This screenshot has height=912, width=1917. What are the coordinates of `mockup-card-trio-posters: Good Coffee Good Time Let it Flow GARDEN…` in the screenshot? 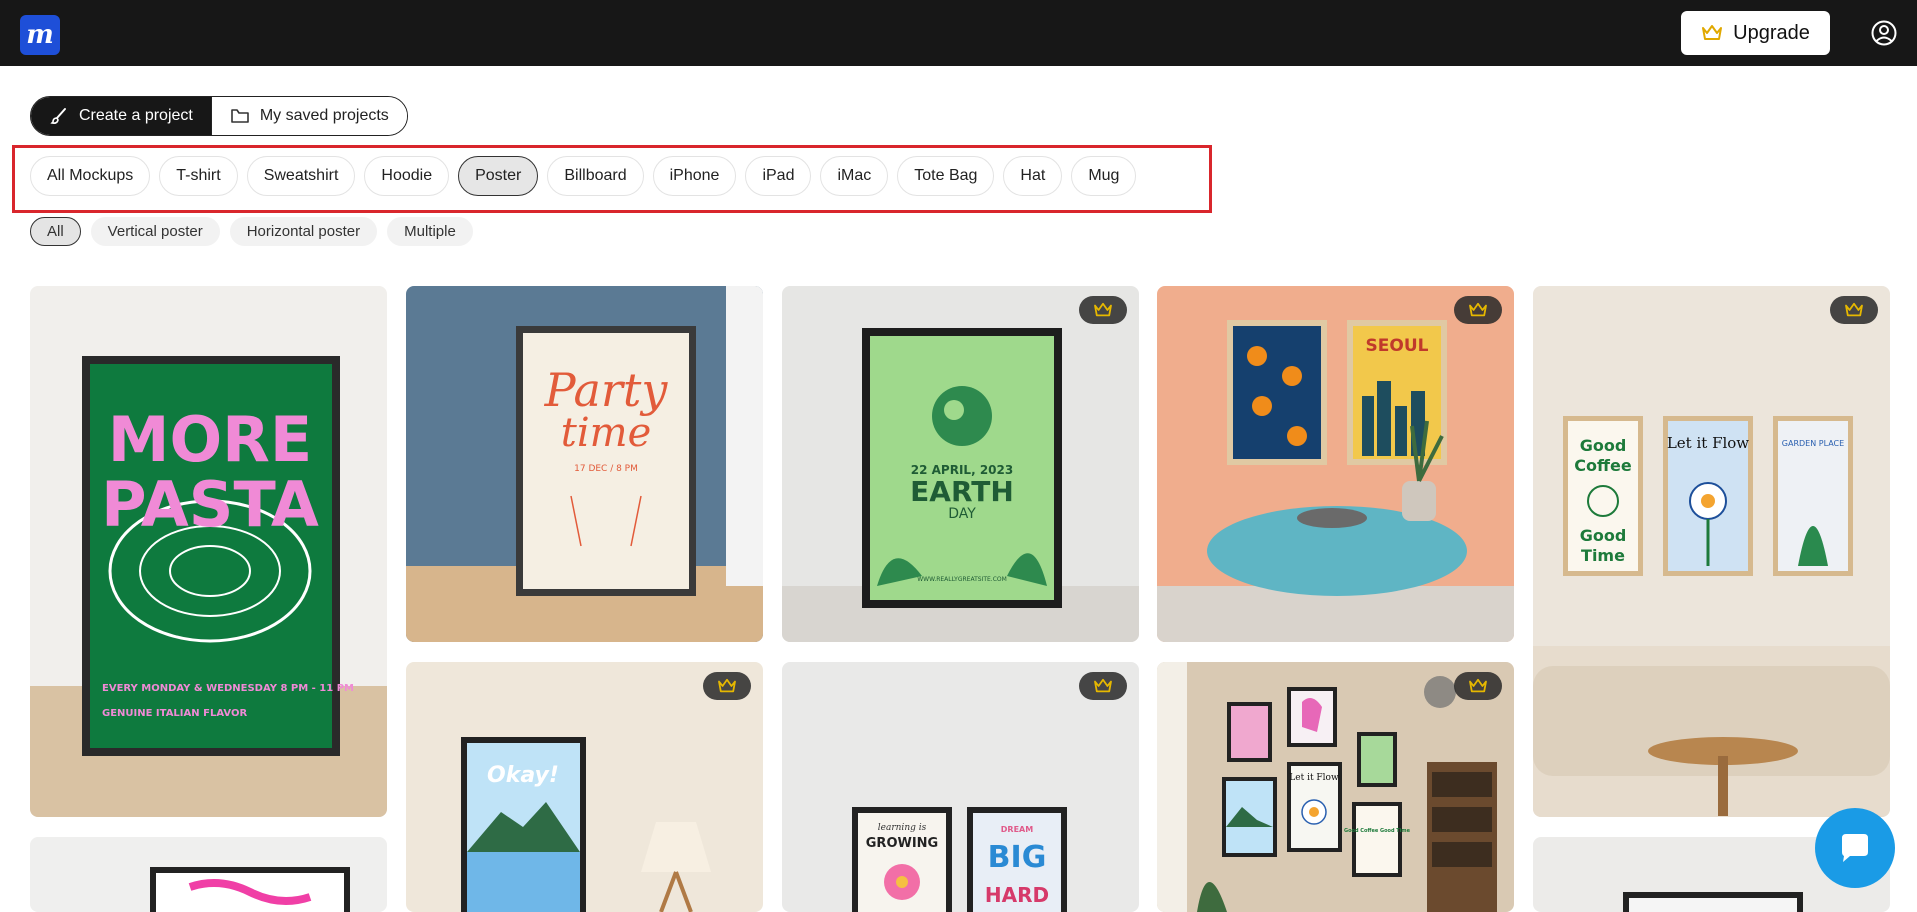 It's located at (1711, 551).